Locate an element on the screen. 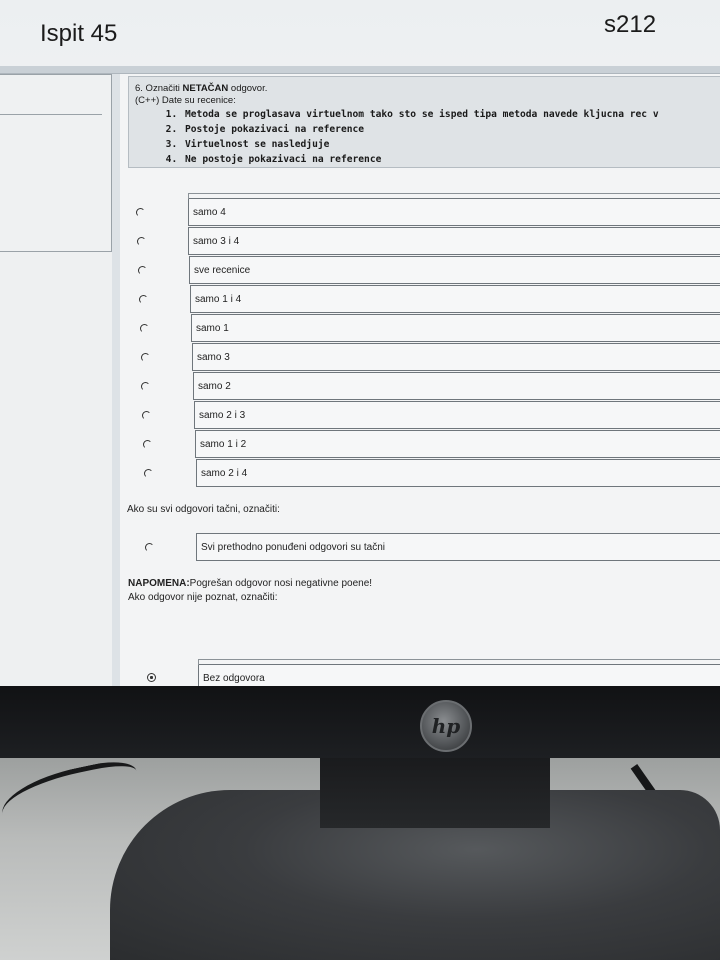  penalty-note-label: NAPOMENA: is located at coordinates (159, 583).